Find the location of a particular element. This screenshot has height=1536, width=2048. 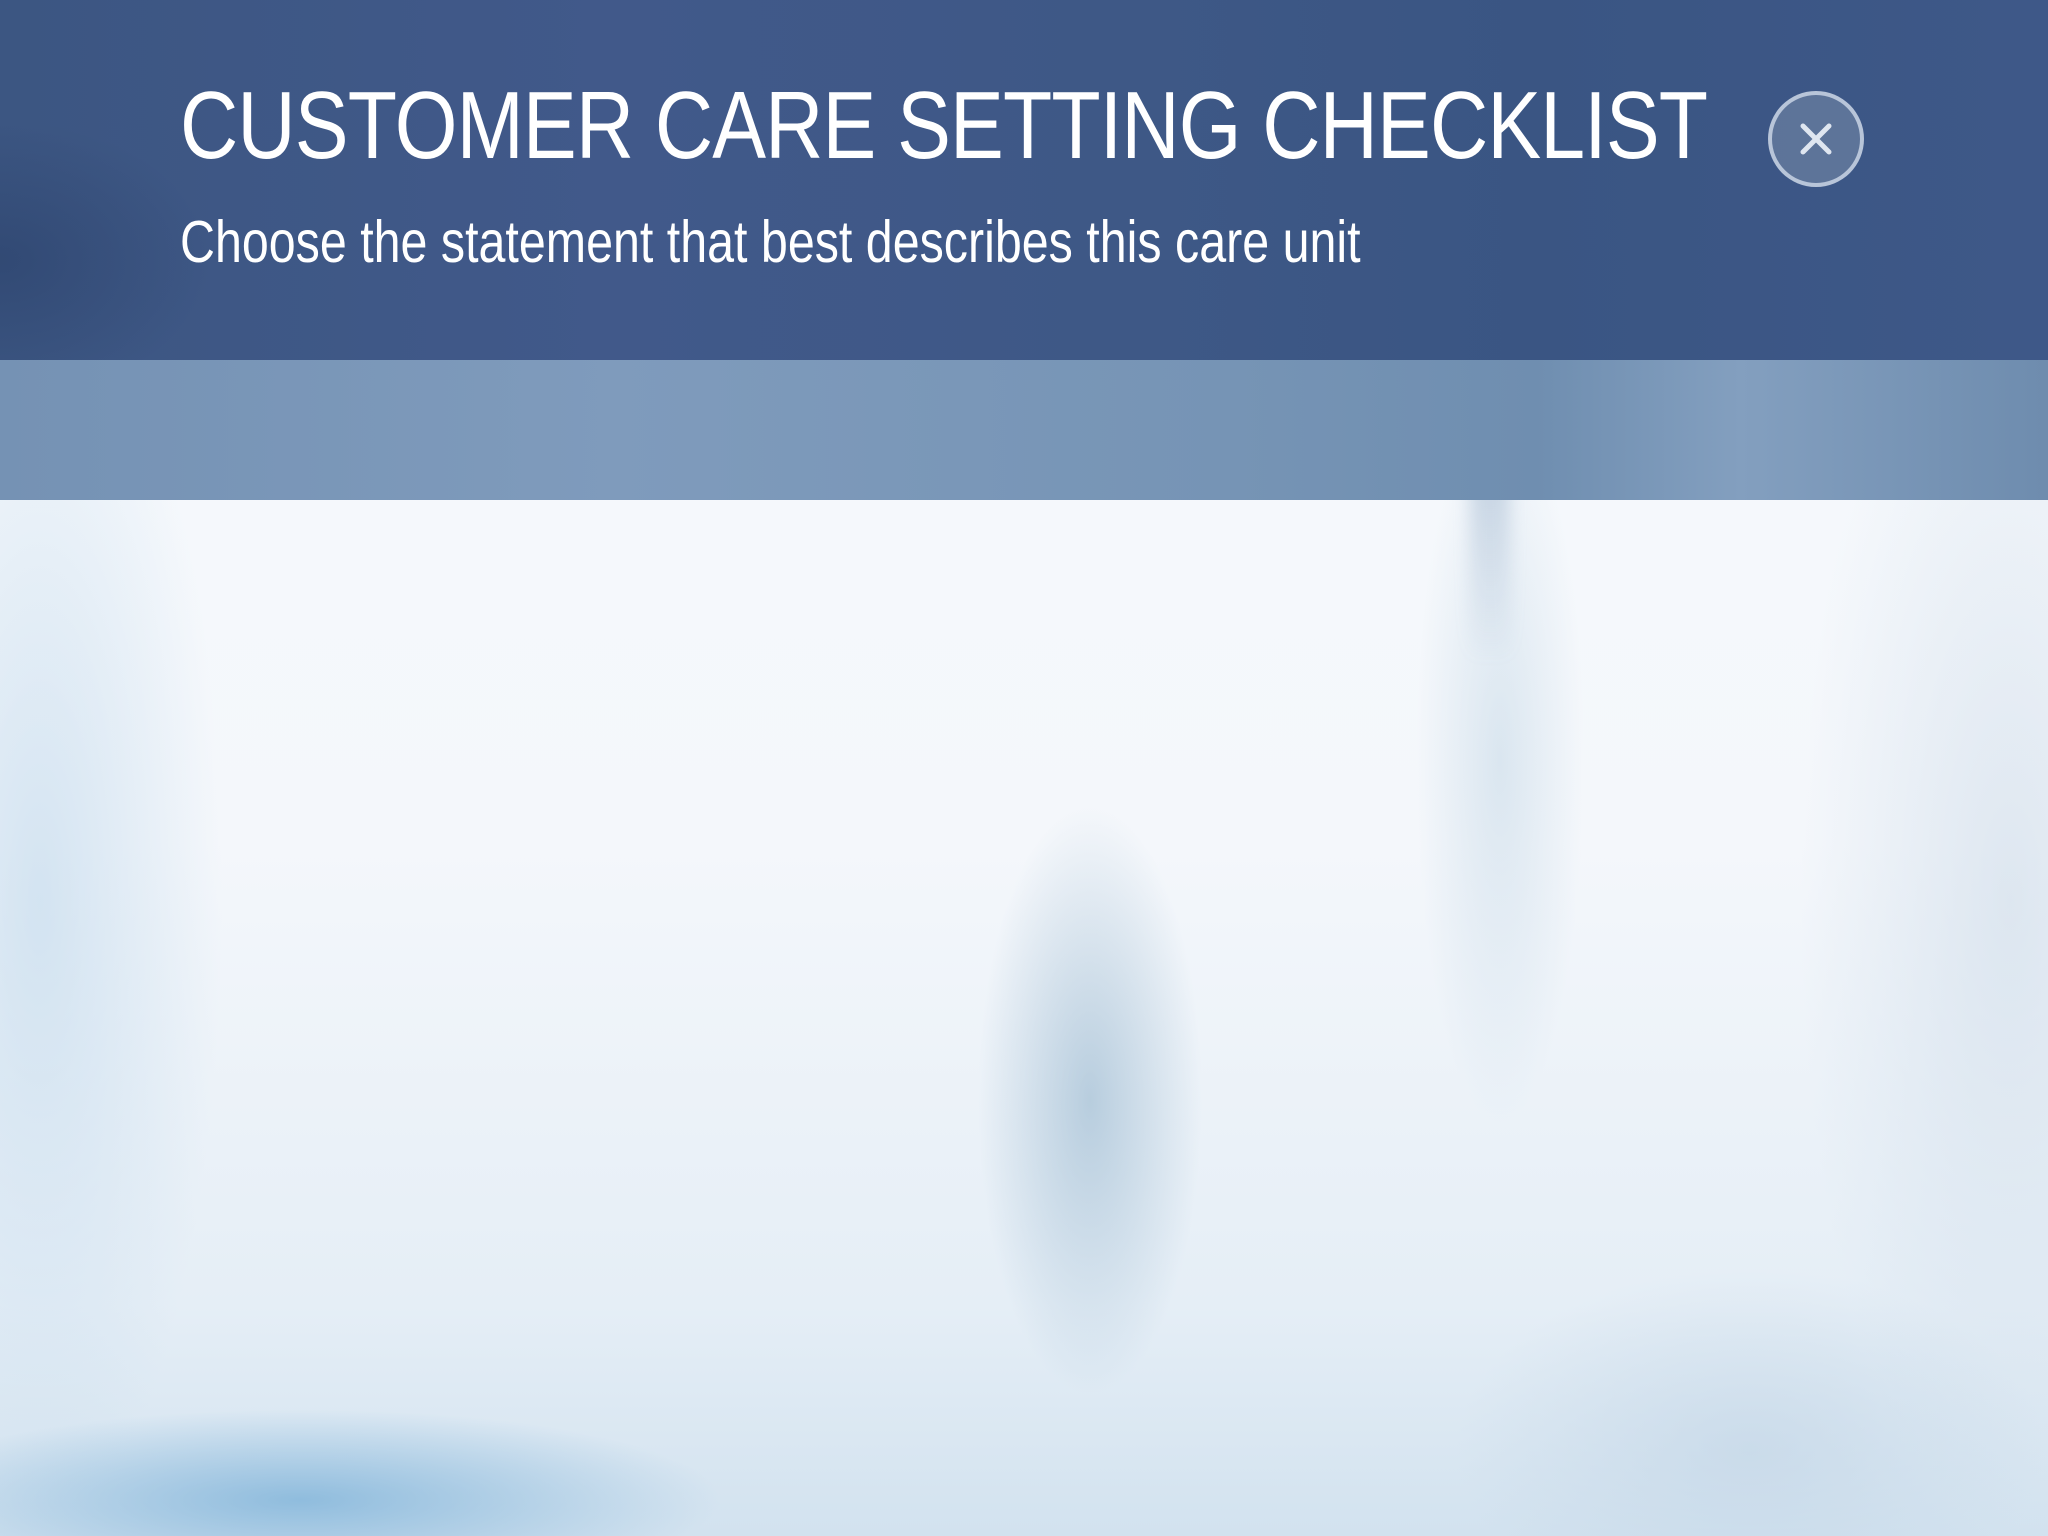

close-icon is located at coordinates (1816, 139).